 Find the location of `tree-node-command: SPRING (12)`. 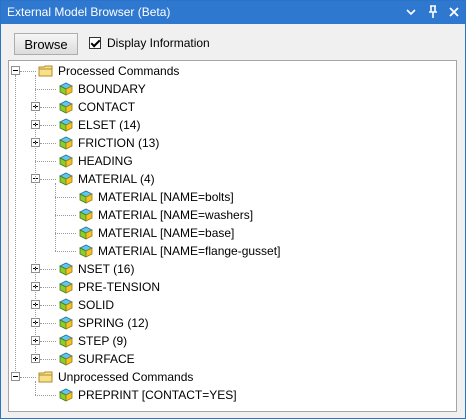

tree-node-command: SPRING (12) is located at coordinates (113, 323).